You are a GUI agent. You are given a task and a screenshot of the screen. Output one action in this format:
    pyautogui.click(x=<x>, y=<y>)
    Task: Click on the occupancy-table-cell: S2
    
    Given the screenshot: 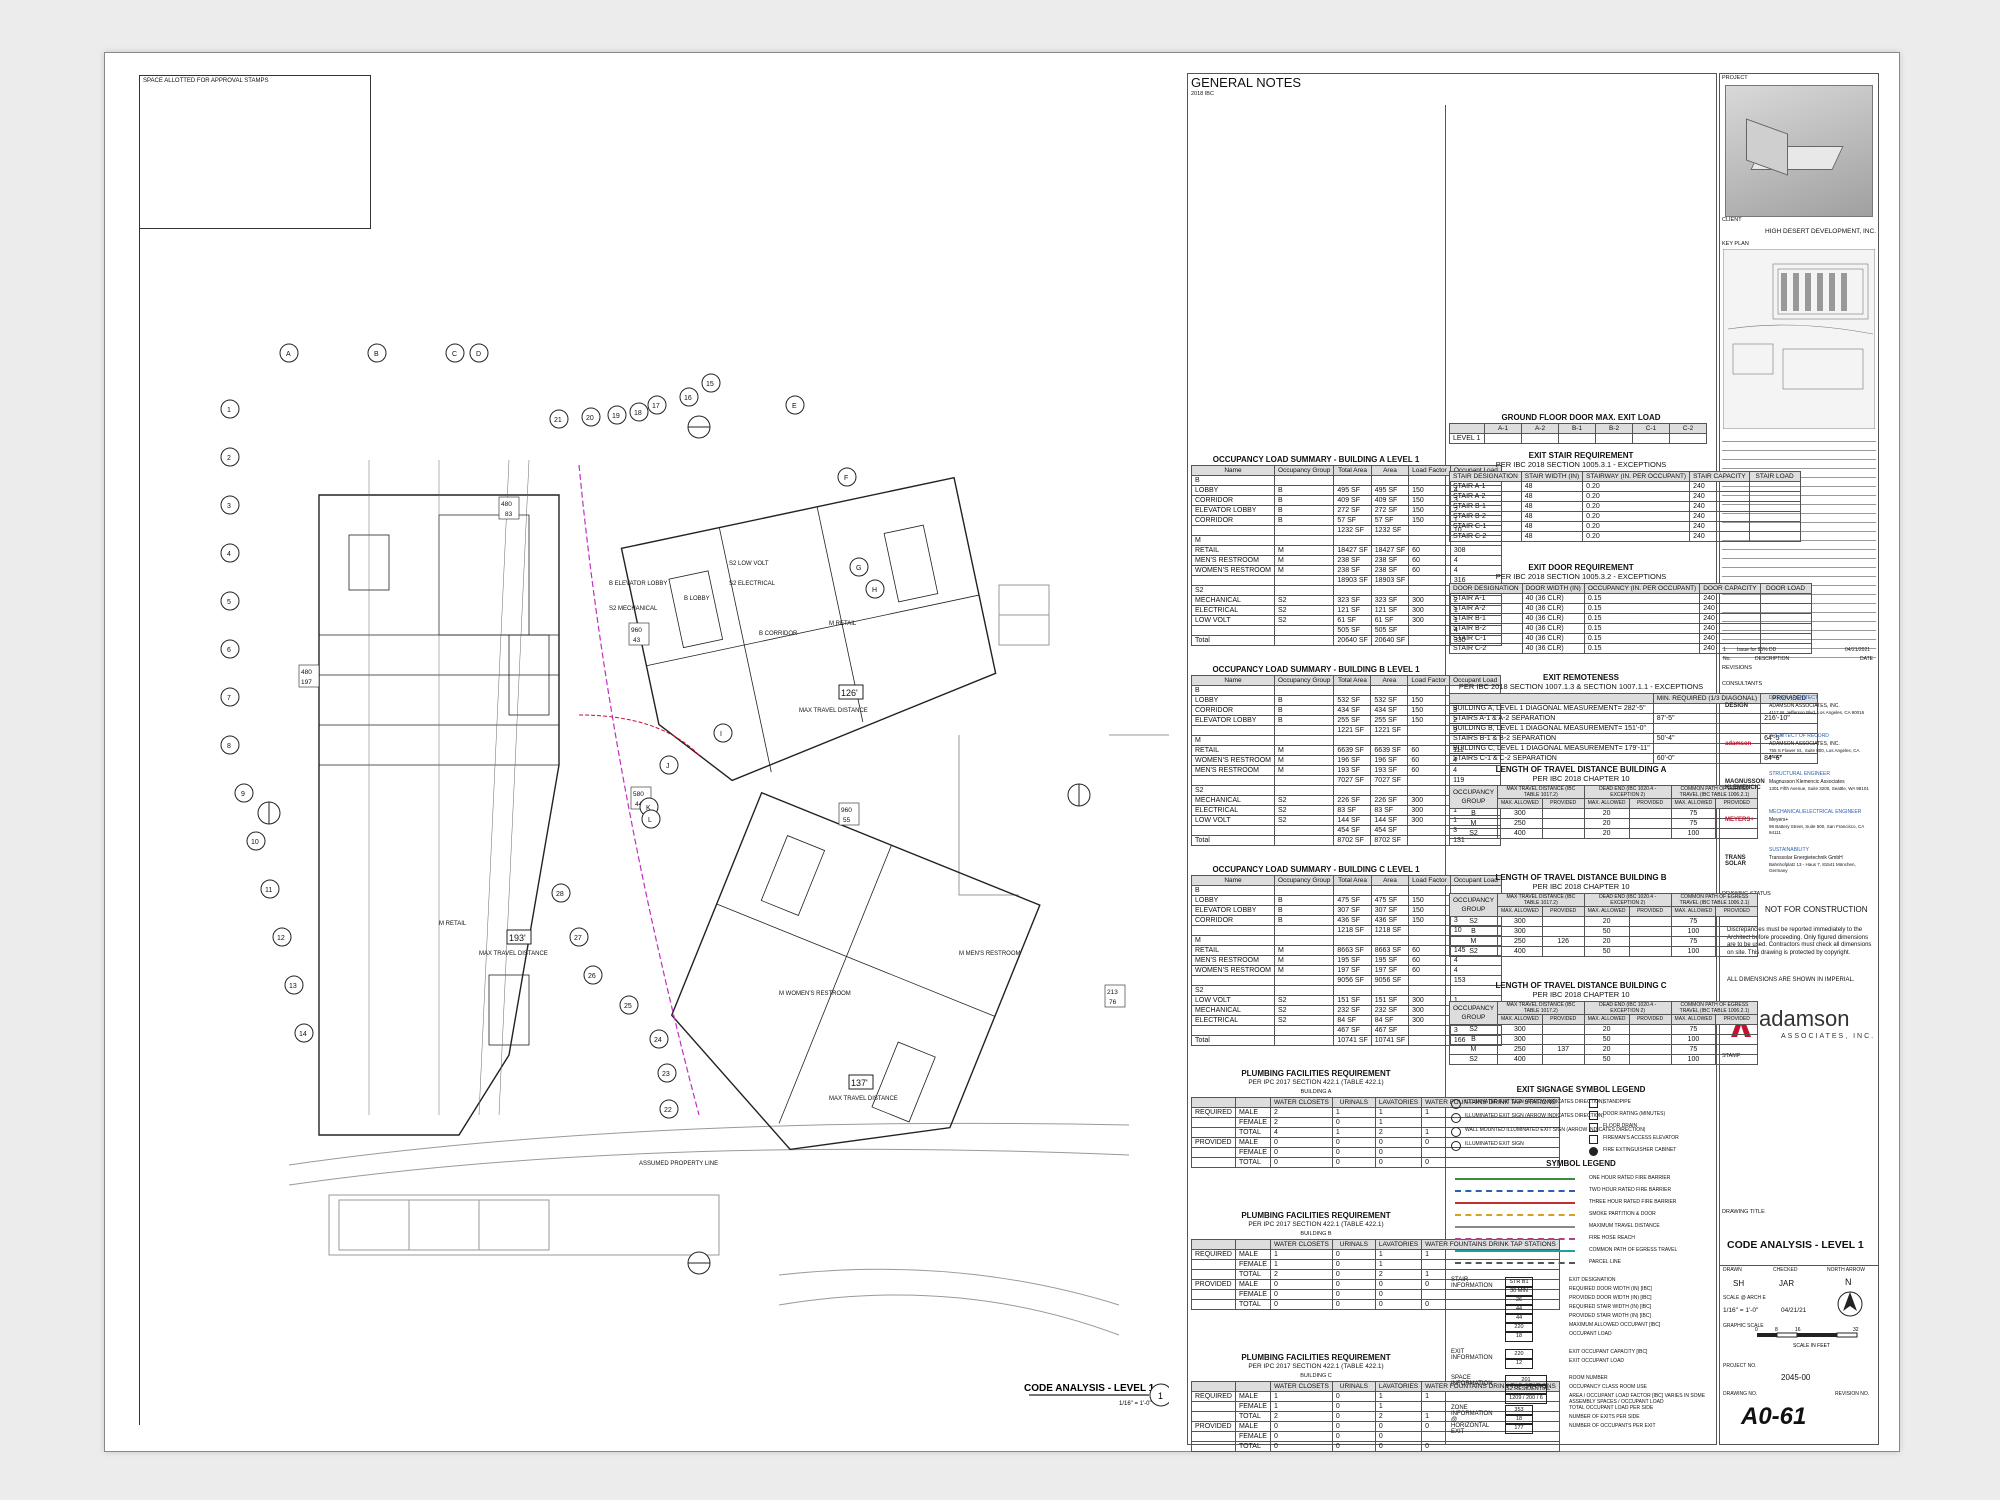 What is the action you would take?
    pyautogui.click(x=1304, y=1010)
    